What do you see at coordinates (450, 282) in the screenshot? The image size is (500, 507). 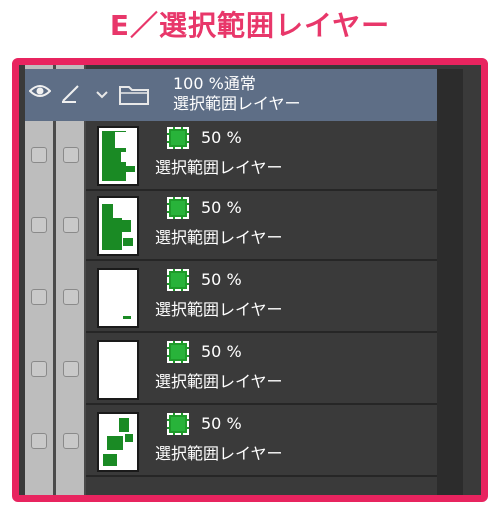 I see `scrollbar-track` at bounding box center [450, 282].